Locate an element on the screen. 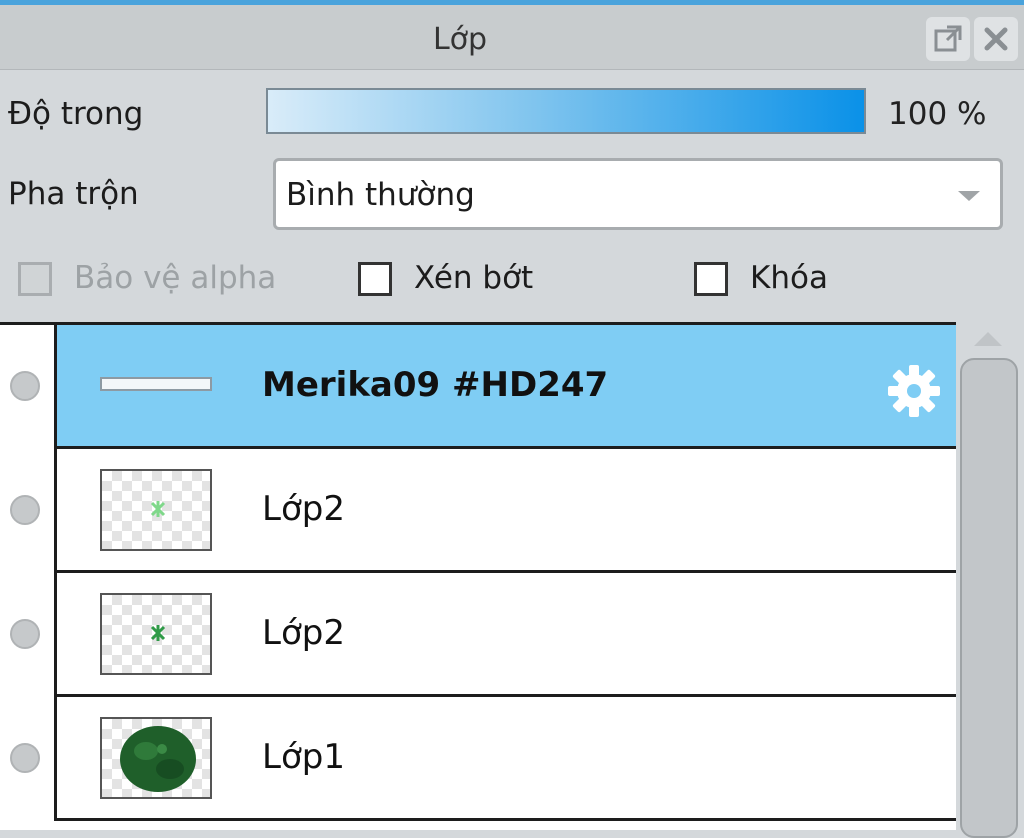  group-thumbnail is located at coordinates (156, 384).